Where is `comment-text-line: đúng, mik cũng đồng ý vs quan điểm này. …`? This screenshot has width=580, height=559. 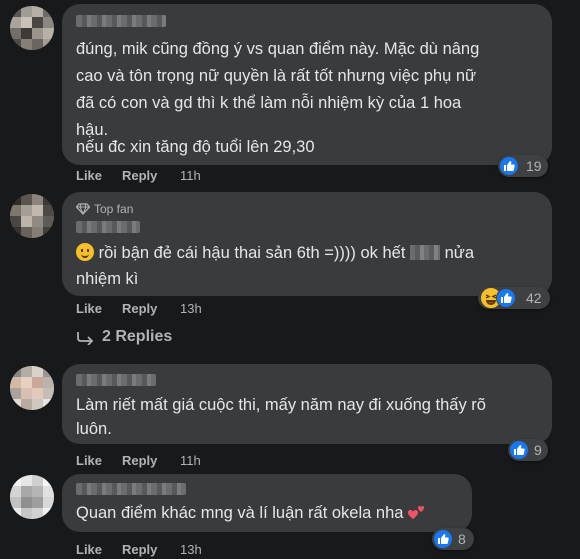
comment-text-line: đúng, mik cũng đồng ý vs quan điểm này. … is located at coordinates (278, 49).